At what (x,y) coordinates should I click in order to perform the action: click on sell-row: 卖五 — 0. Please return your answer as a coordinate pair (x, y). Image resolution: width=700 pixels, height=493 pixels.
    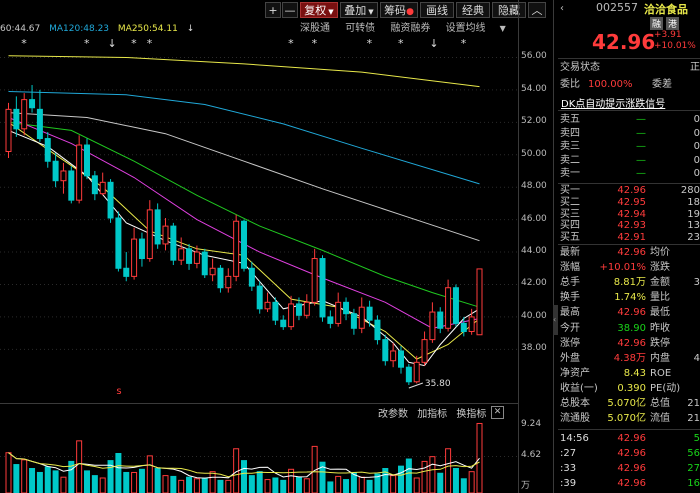
    Looking at the image, I should click on (629, 120).